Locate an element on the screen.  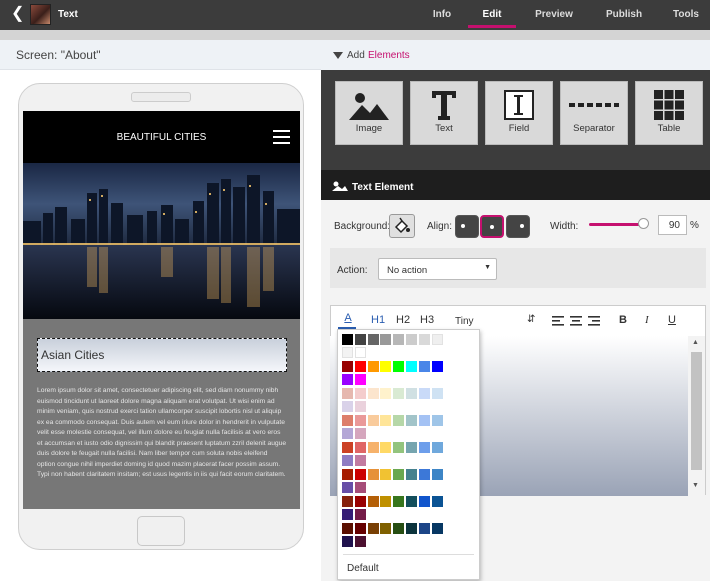
width-slider is located at coordinates (617, 224).